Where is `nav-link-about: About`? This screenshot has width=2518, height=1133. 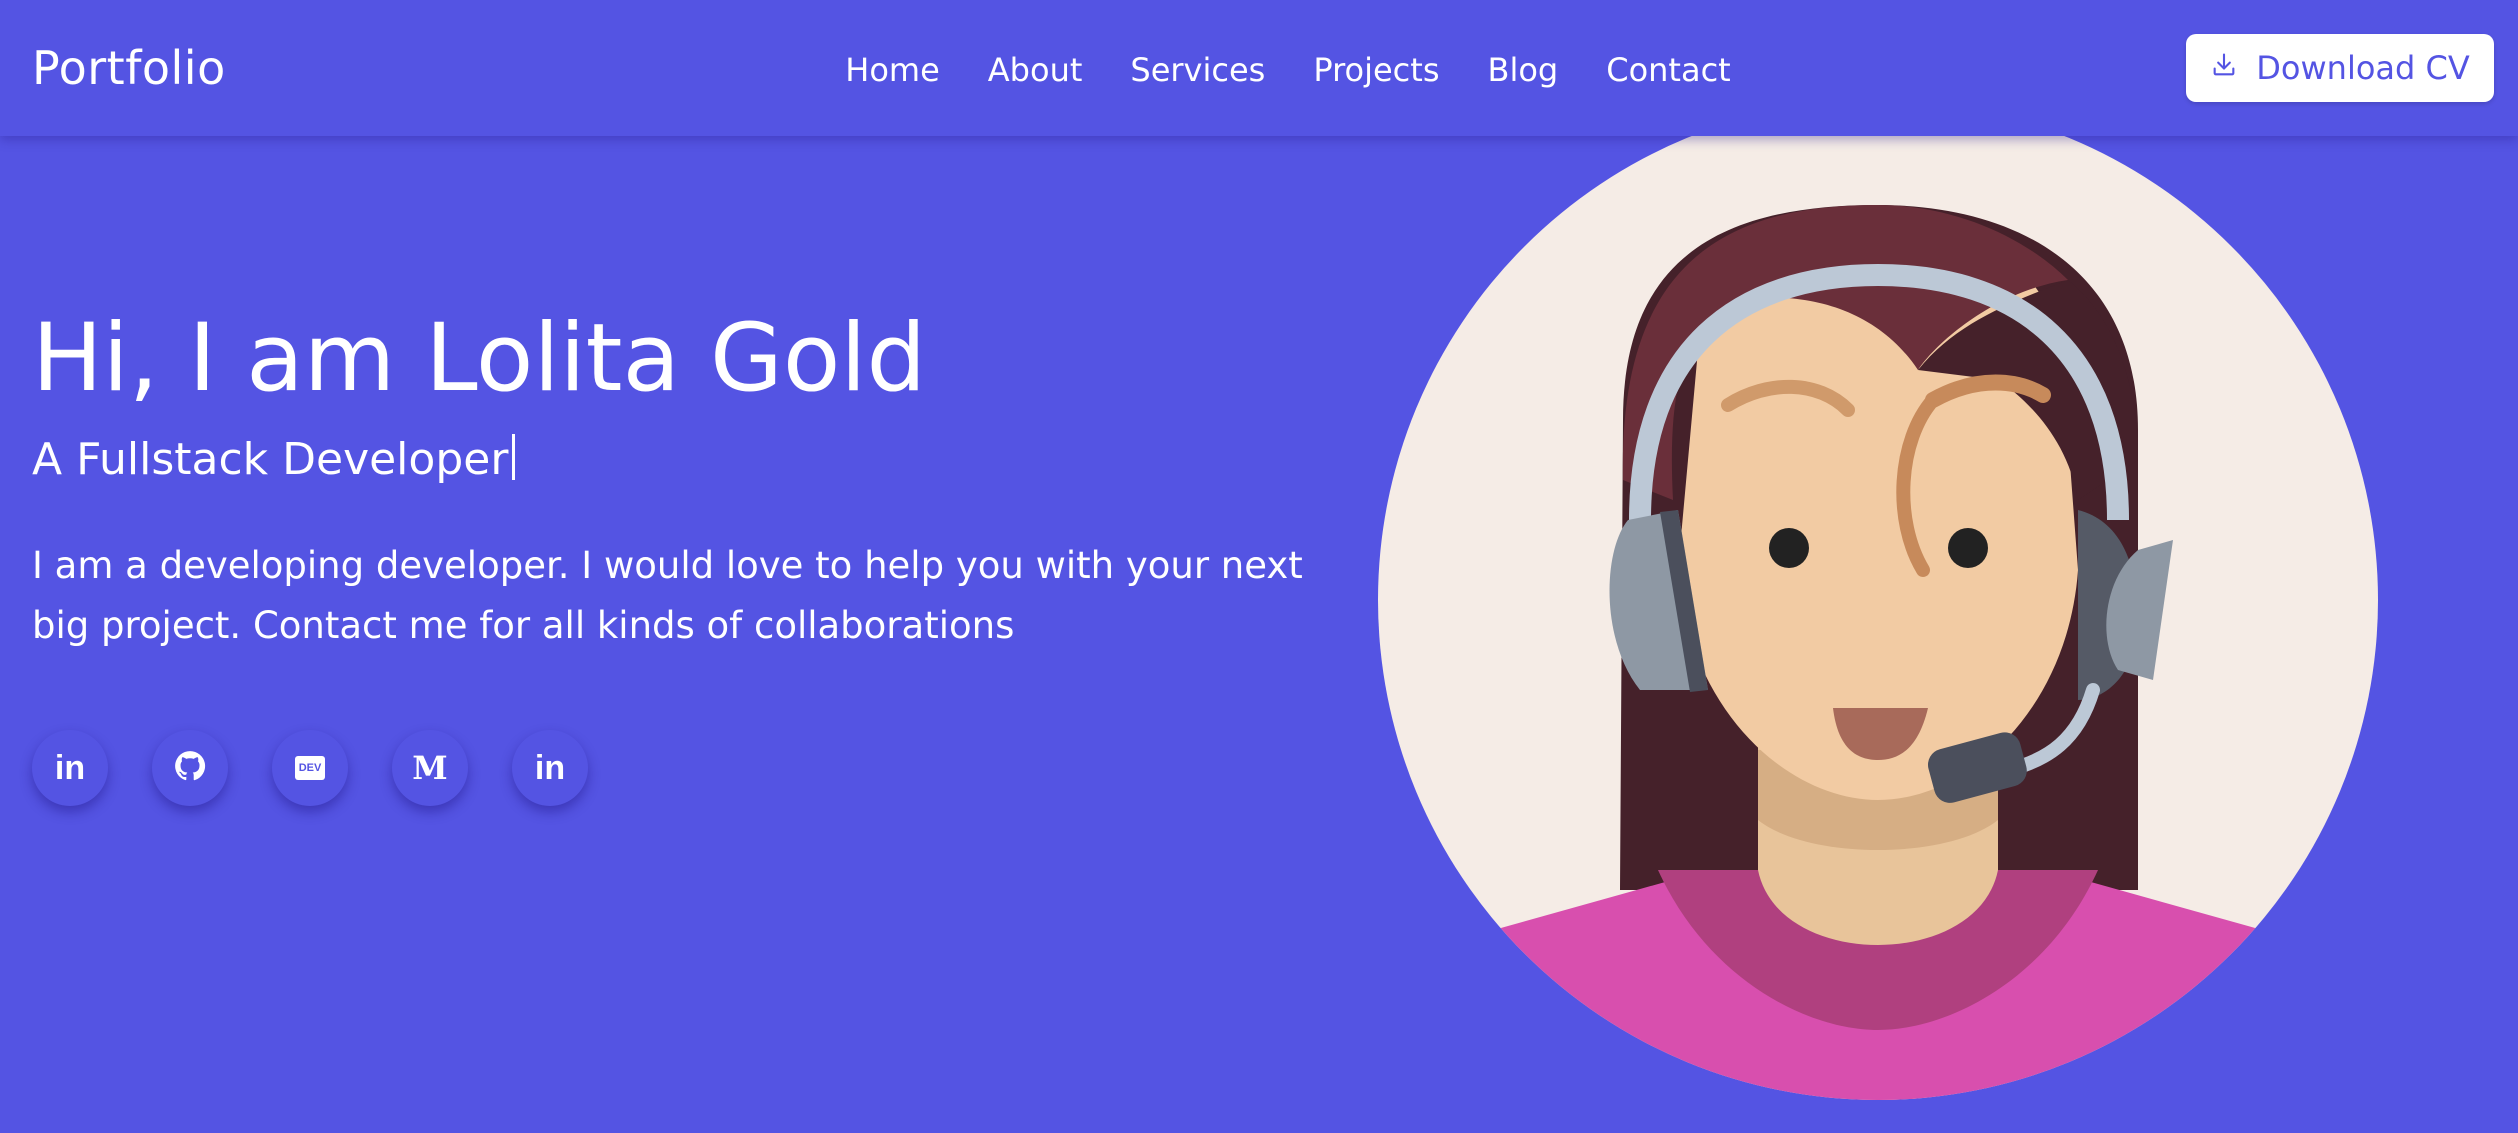
nav-link-about: About is located at coordinates (1035, 70).